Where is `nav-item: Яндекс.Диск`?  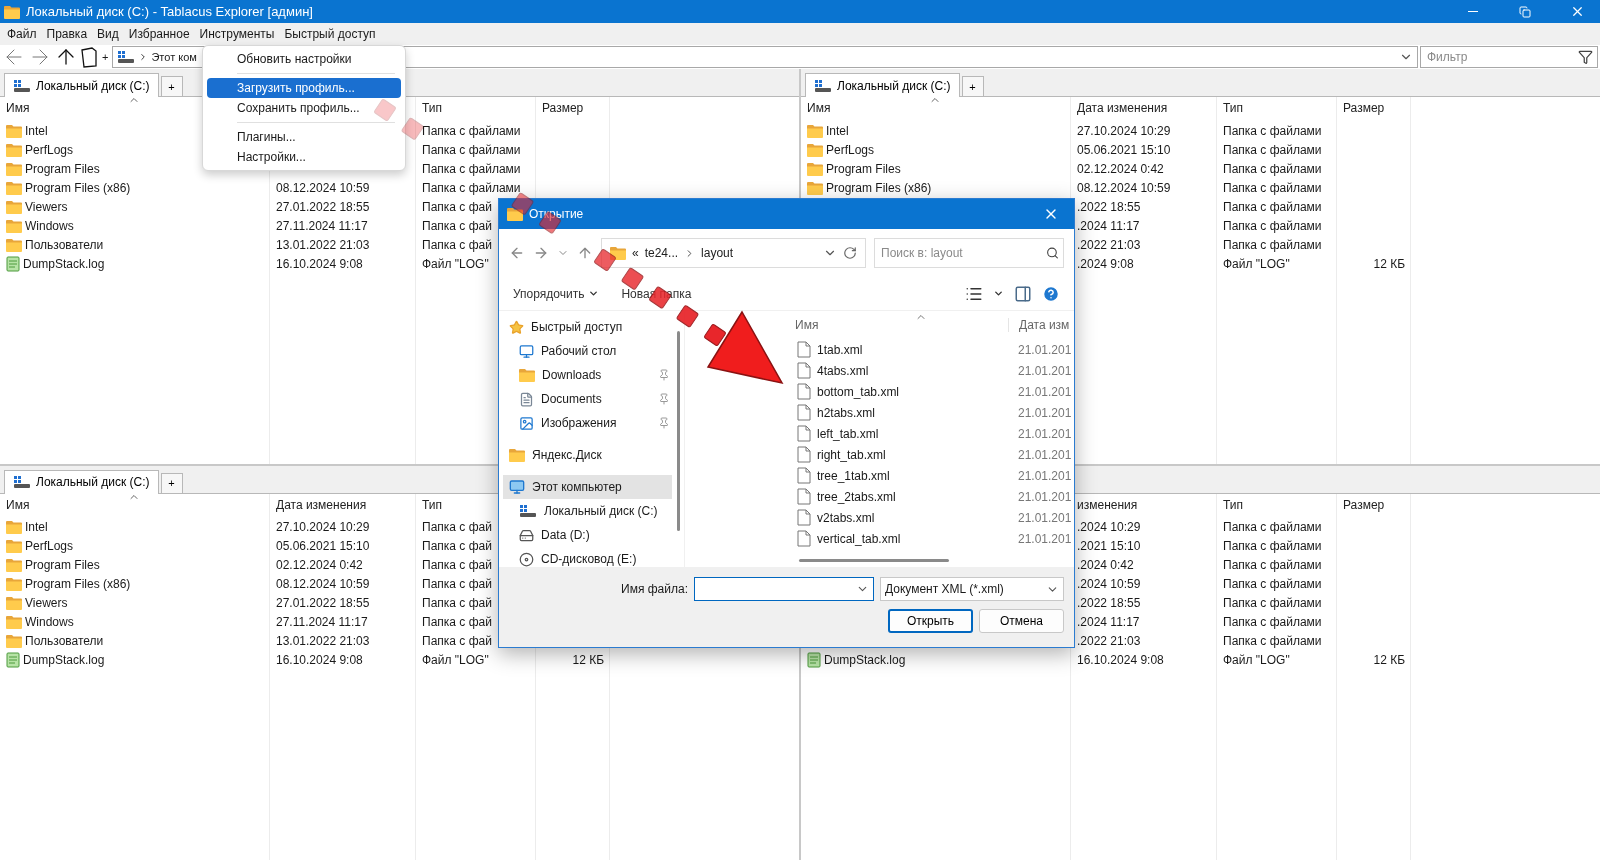
nav-item: Яндекс.Диск is located at coordinates (587, 455).